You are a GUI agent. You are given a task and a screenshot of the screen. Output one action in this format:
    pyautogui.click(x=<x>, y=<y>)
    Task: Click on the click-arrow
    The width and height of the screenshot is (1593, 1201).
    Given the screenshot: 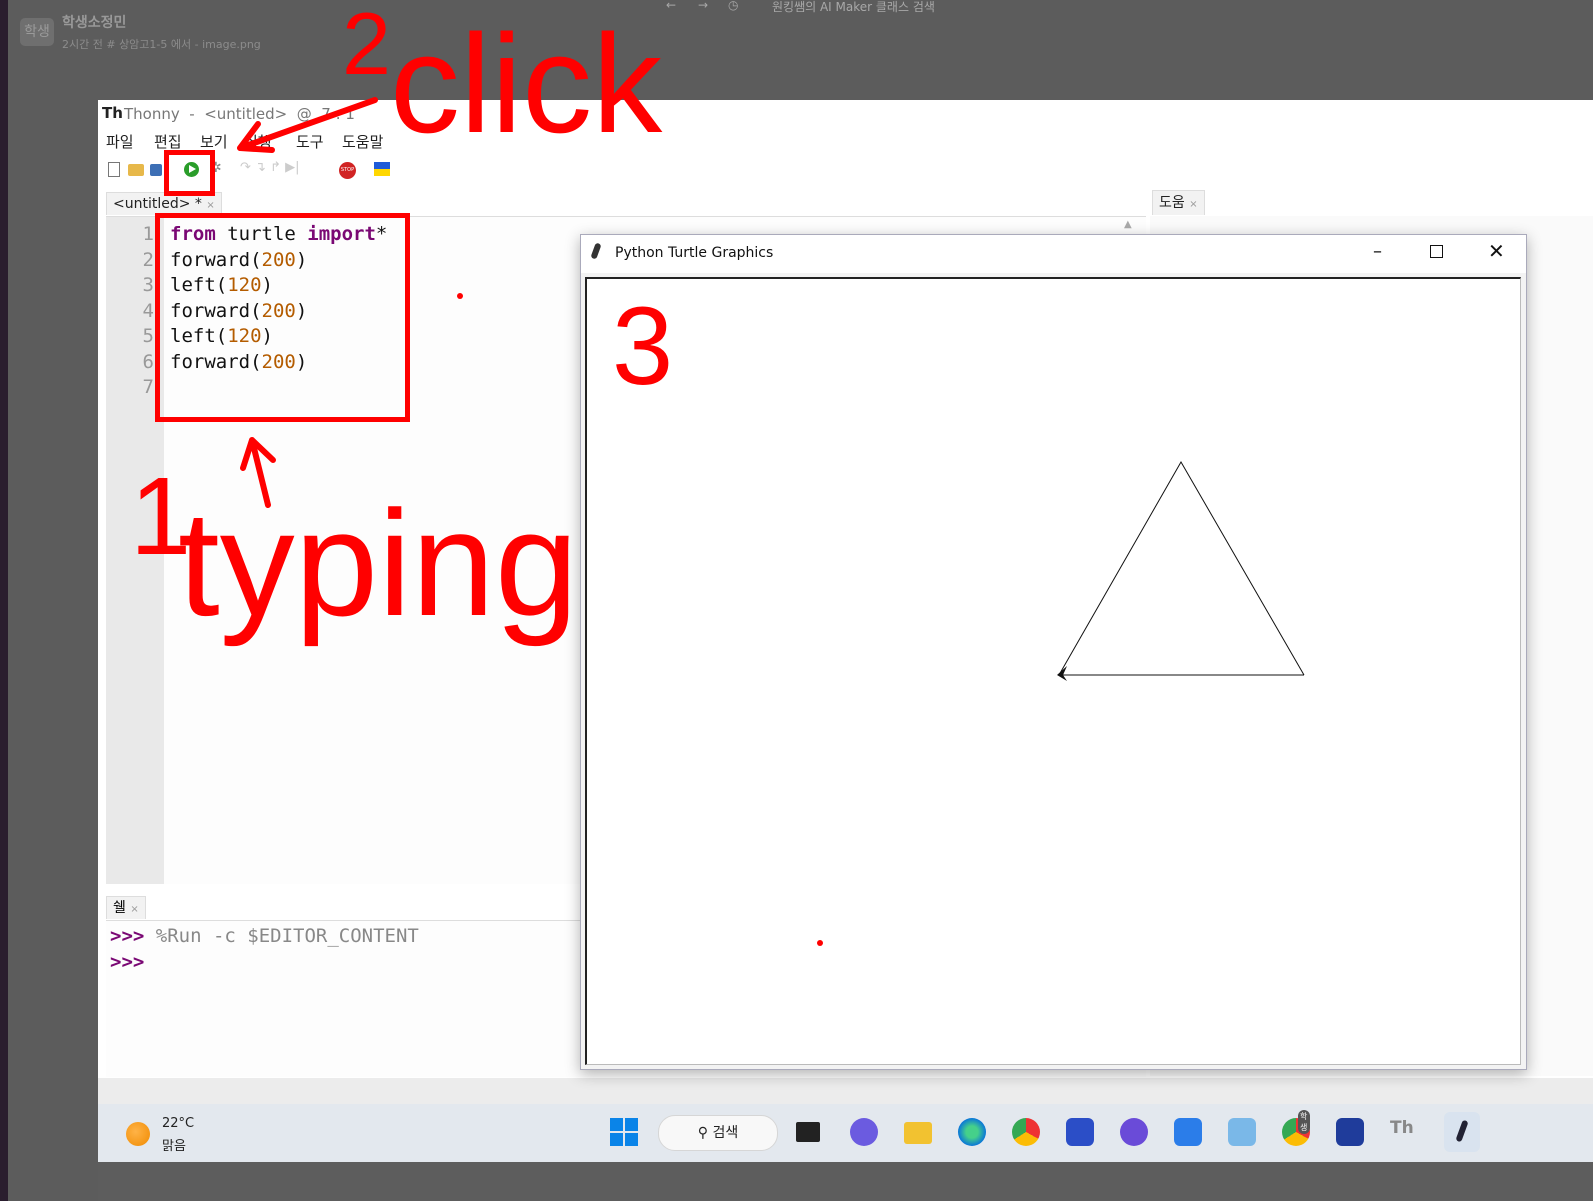 What is the action you would take?
    pyautogui.click(x=307, y=125)
    